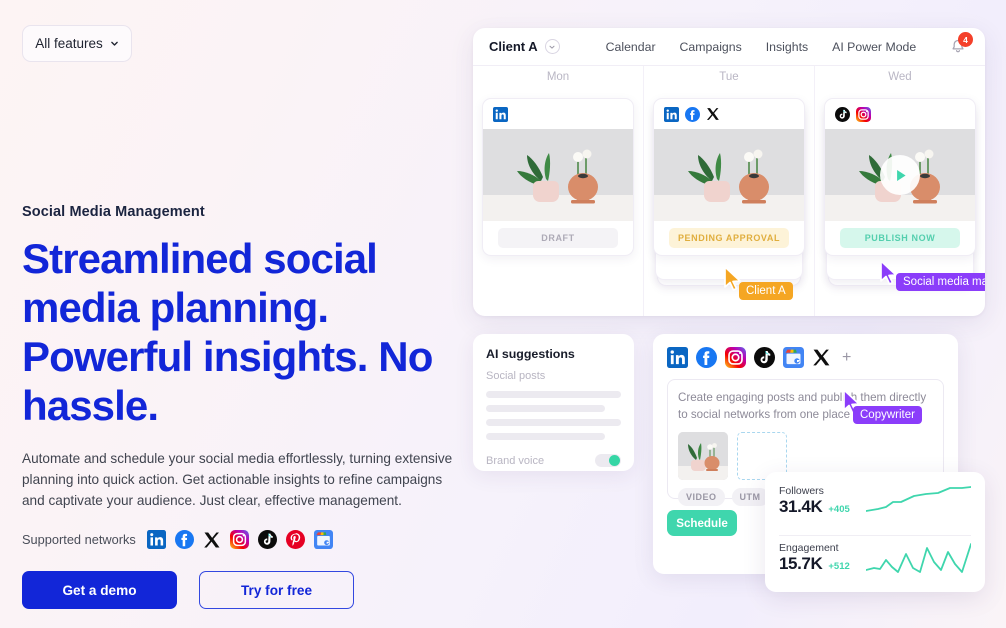 Image resolution: width=1006 pixels, height=628 pixels. I want to click on tab-calendar: Calendar, so click(631, 47).